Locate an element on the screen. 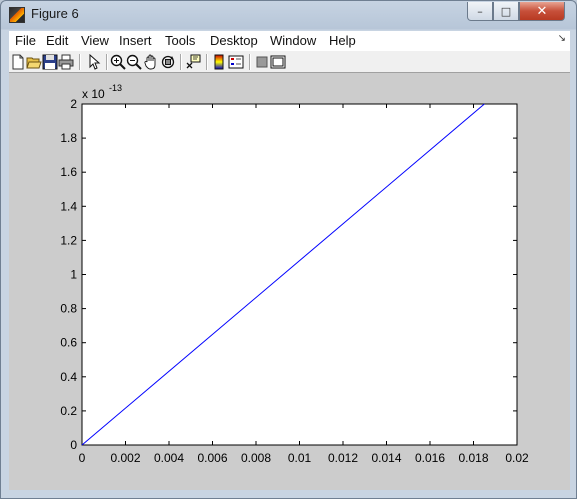  y-tick-label: 0.4 is located at coordinates (68, 377).